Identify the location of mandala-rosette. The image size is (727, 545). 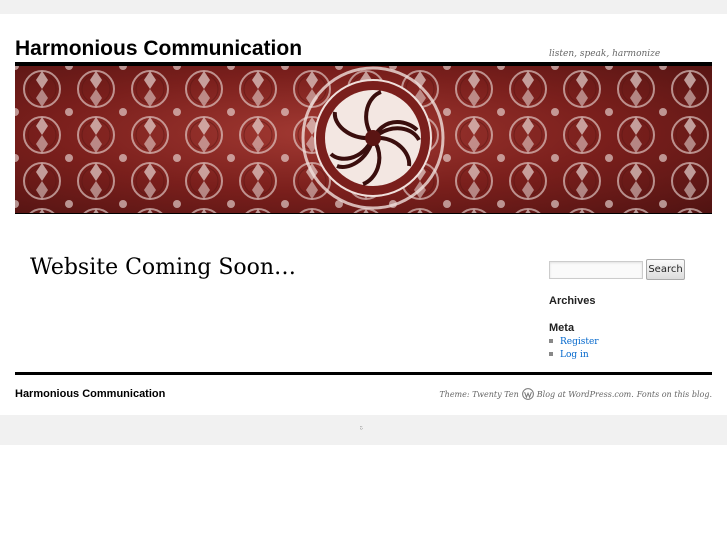
(373, 138).